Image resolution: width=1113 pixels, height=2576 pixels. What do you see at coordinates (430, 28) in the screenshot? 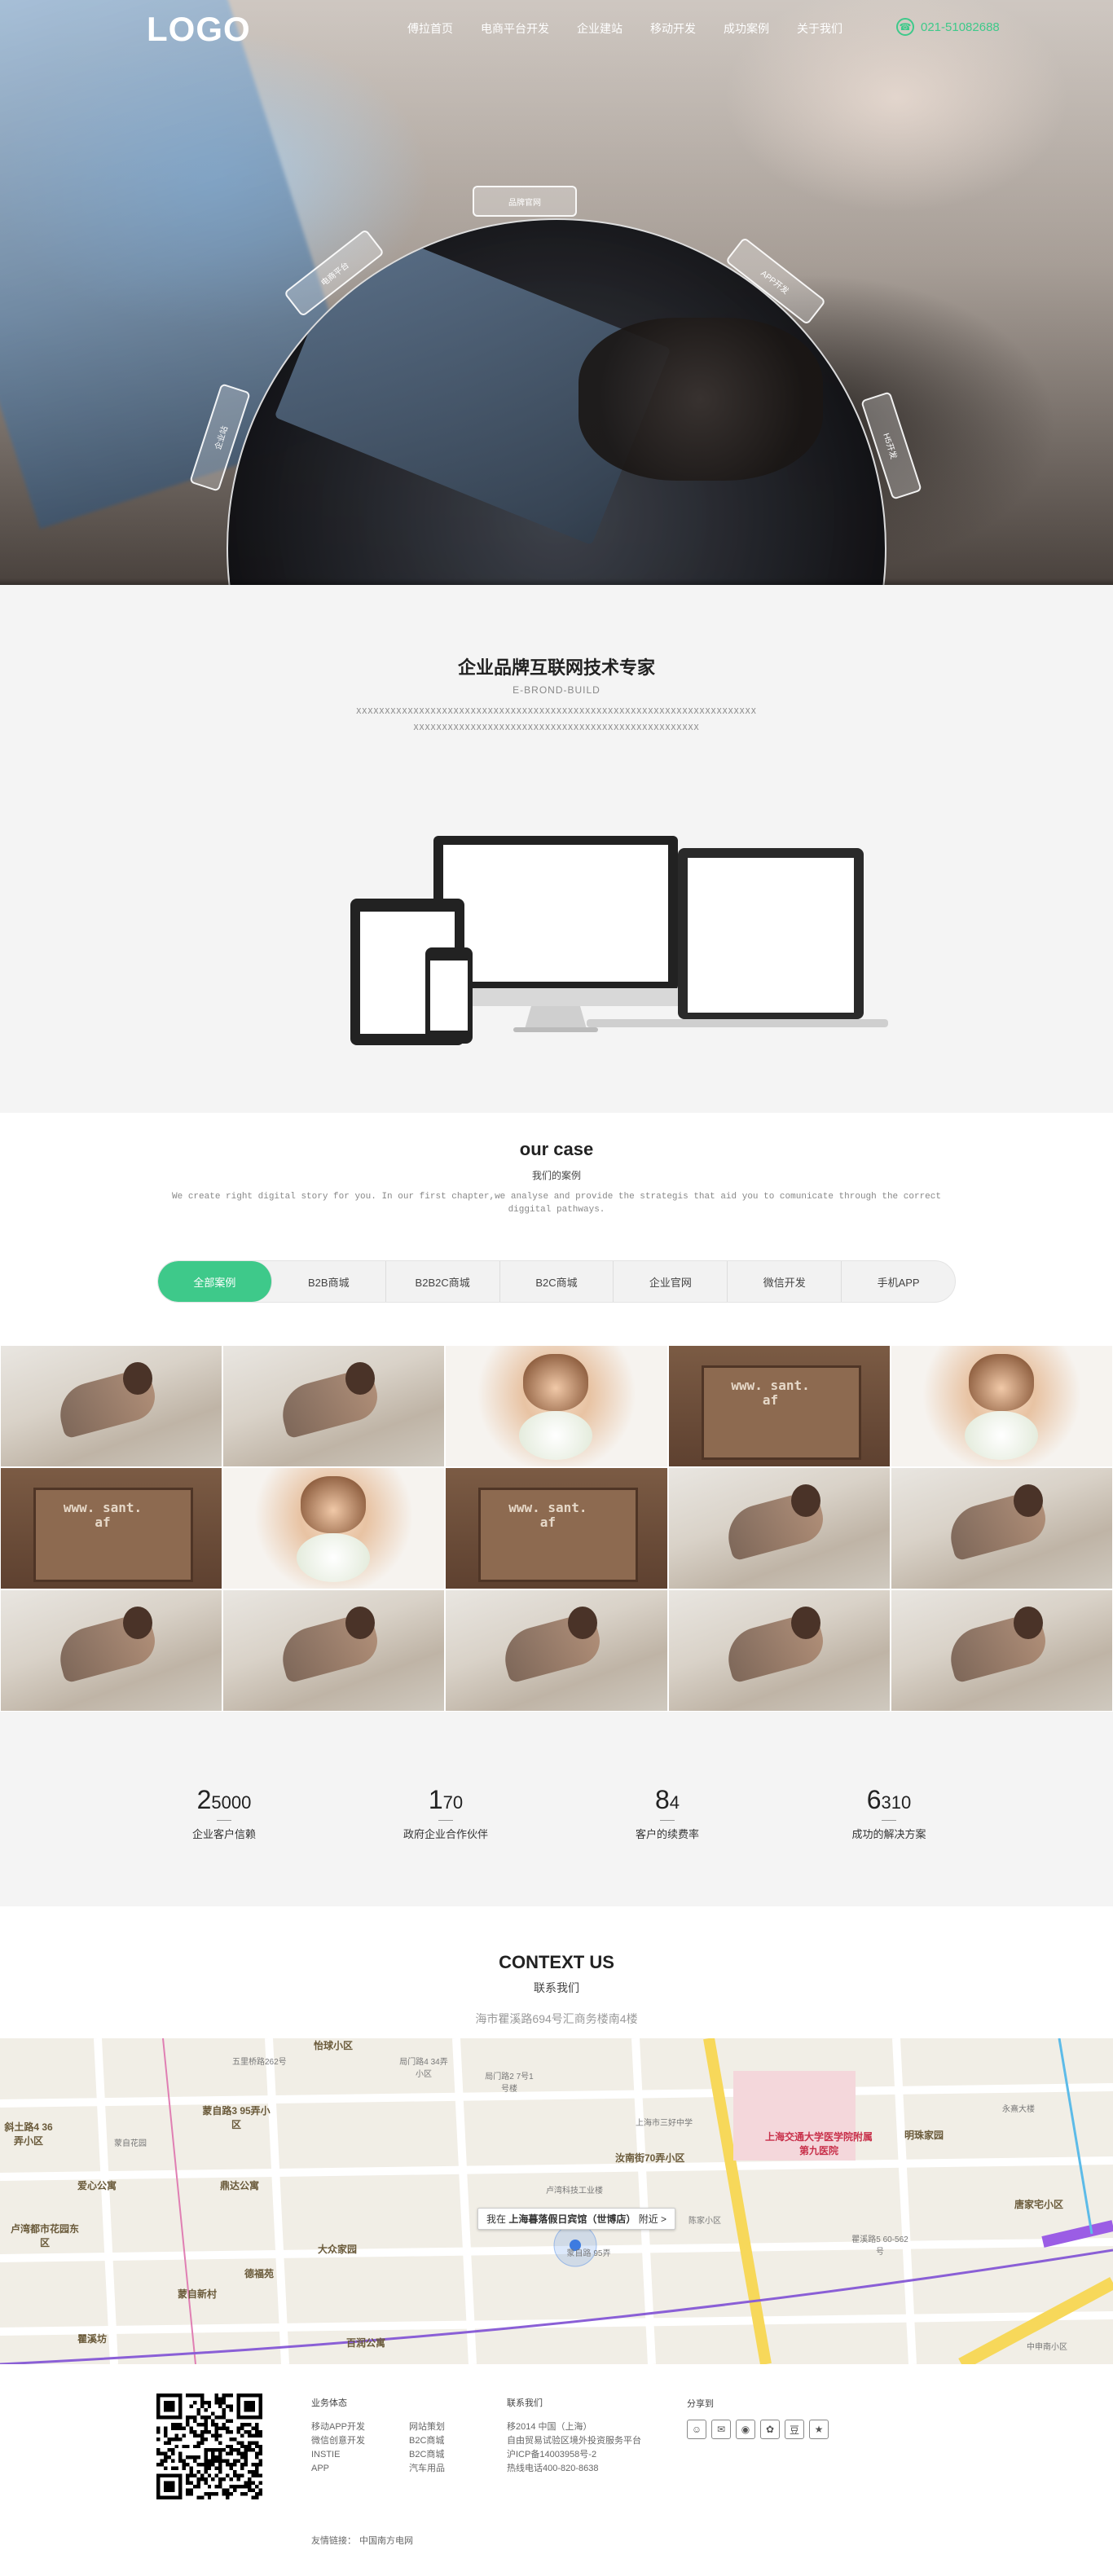
I see `nav-item-home: 傅拉首页` at bounding box center [430, 28].